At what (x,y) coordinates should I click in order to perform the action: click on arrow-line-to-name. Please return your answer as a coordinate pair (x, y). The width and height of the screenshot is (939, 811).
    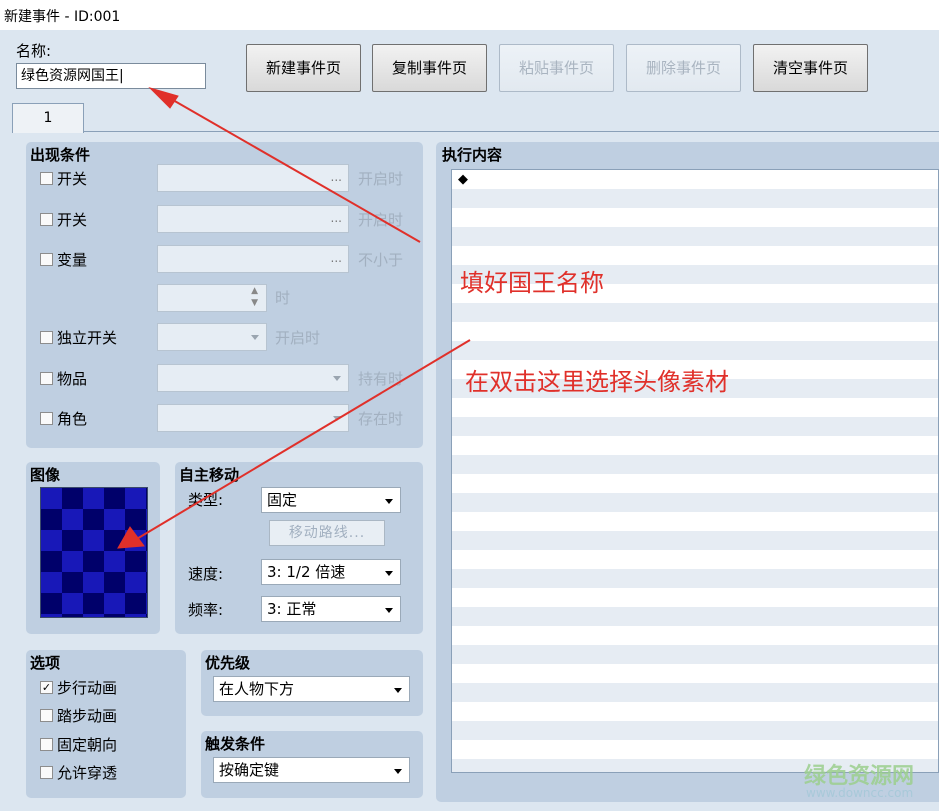
    Looking at the image, I should click on (293, 169).